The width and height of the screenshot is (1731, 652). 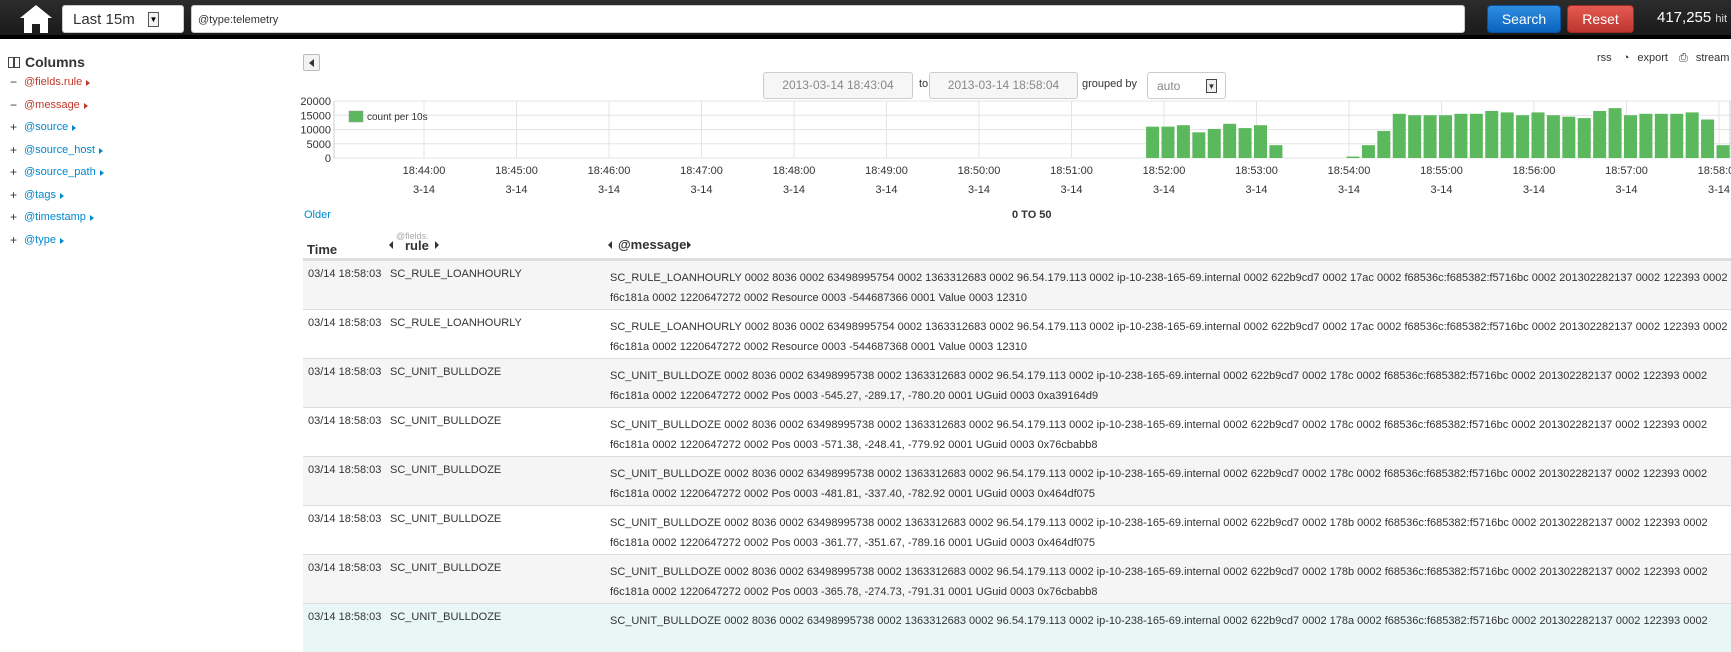 What do you see at coordinates (1600, 19) in the screenshot?
I see `reset-button: Reset` at bounding box center [1600, 19].